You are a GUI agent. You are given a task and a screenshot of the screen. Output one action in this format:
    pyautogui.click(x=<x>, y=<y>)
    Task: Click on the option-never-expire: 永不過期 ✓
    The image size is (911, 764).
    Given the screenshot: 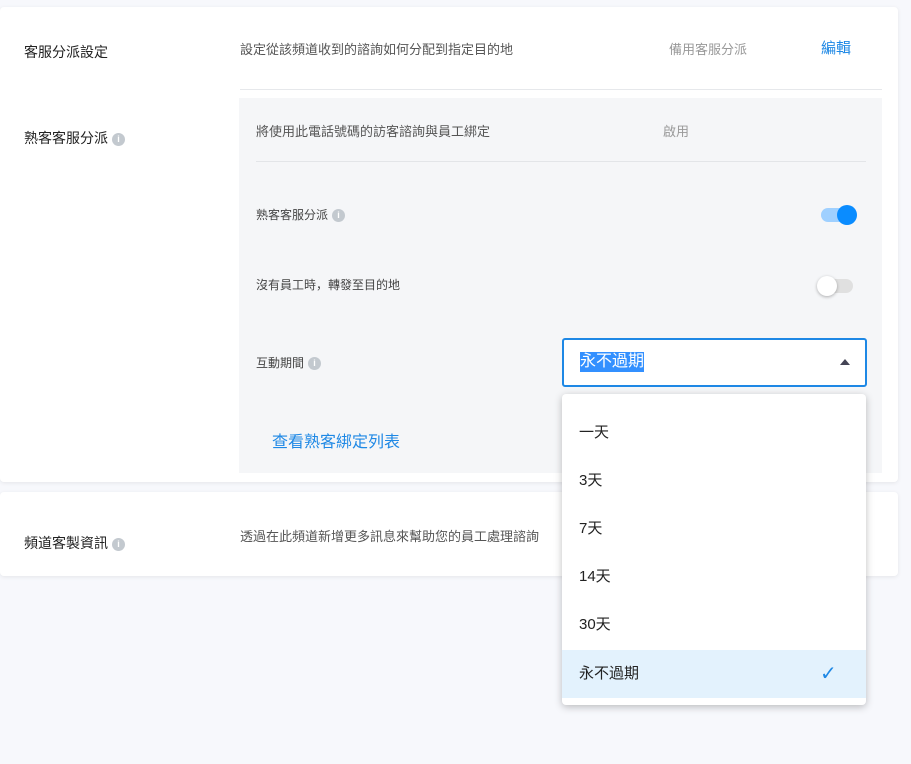 What is the action you would take?
    pyautogui.click(x=714, y=674)
    